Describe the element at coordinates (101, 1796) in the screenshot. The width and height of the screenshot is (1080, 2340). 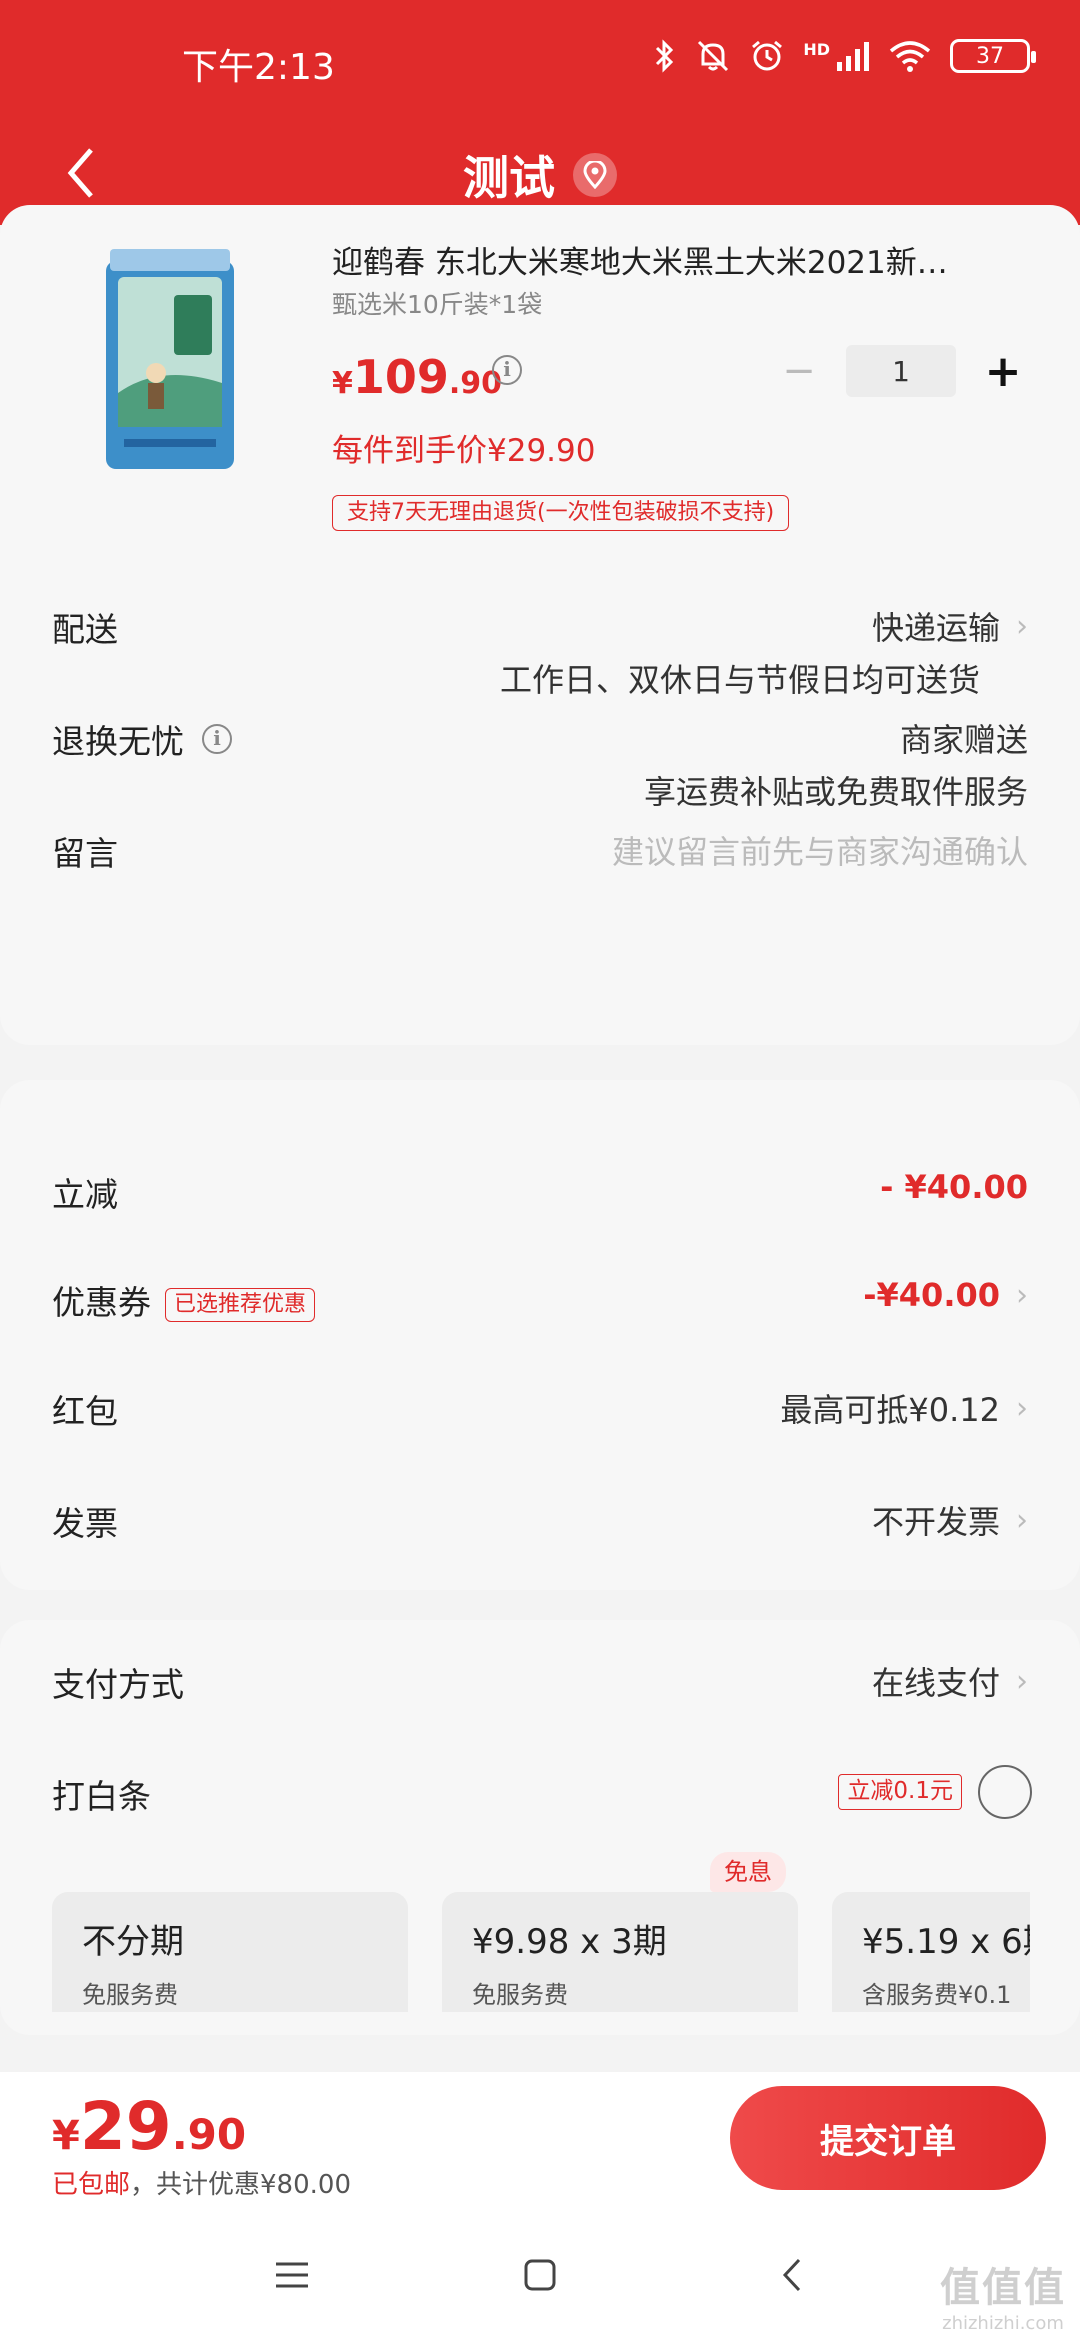
I see `baitiao-label: 打白条` at that location.